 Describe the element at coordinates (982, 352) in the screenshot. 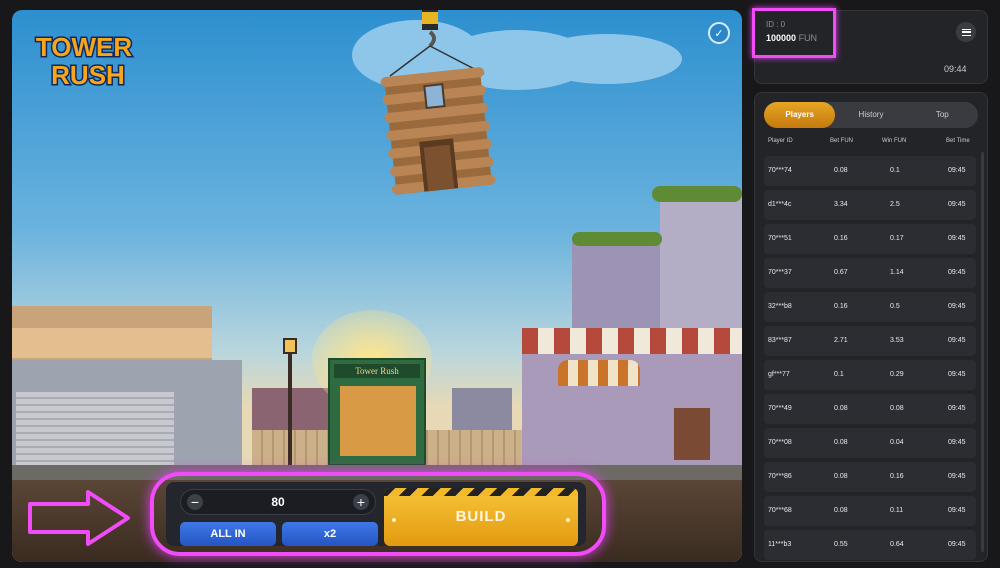

I see `players-scrollbar` at that location.